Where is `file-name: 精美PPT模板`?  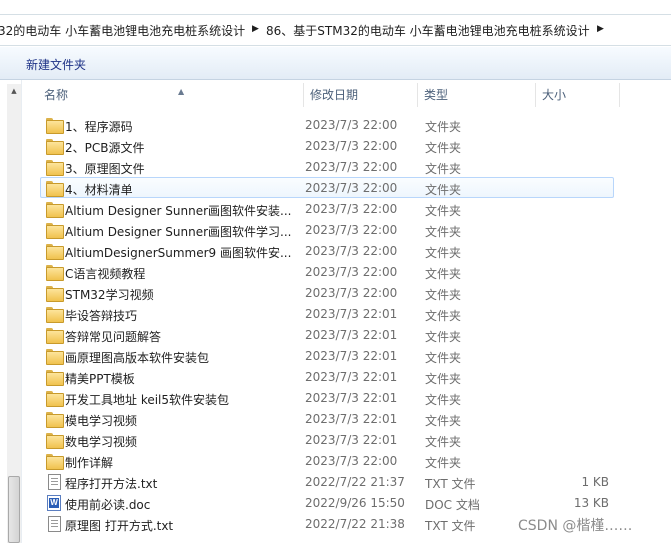 file-name: 精美PPT模板 is located at coordinates (100, 379).